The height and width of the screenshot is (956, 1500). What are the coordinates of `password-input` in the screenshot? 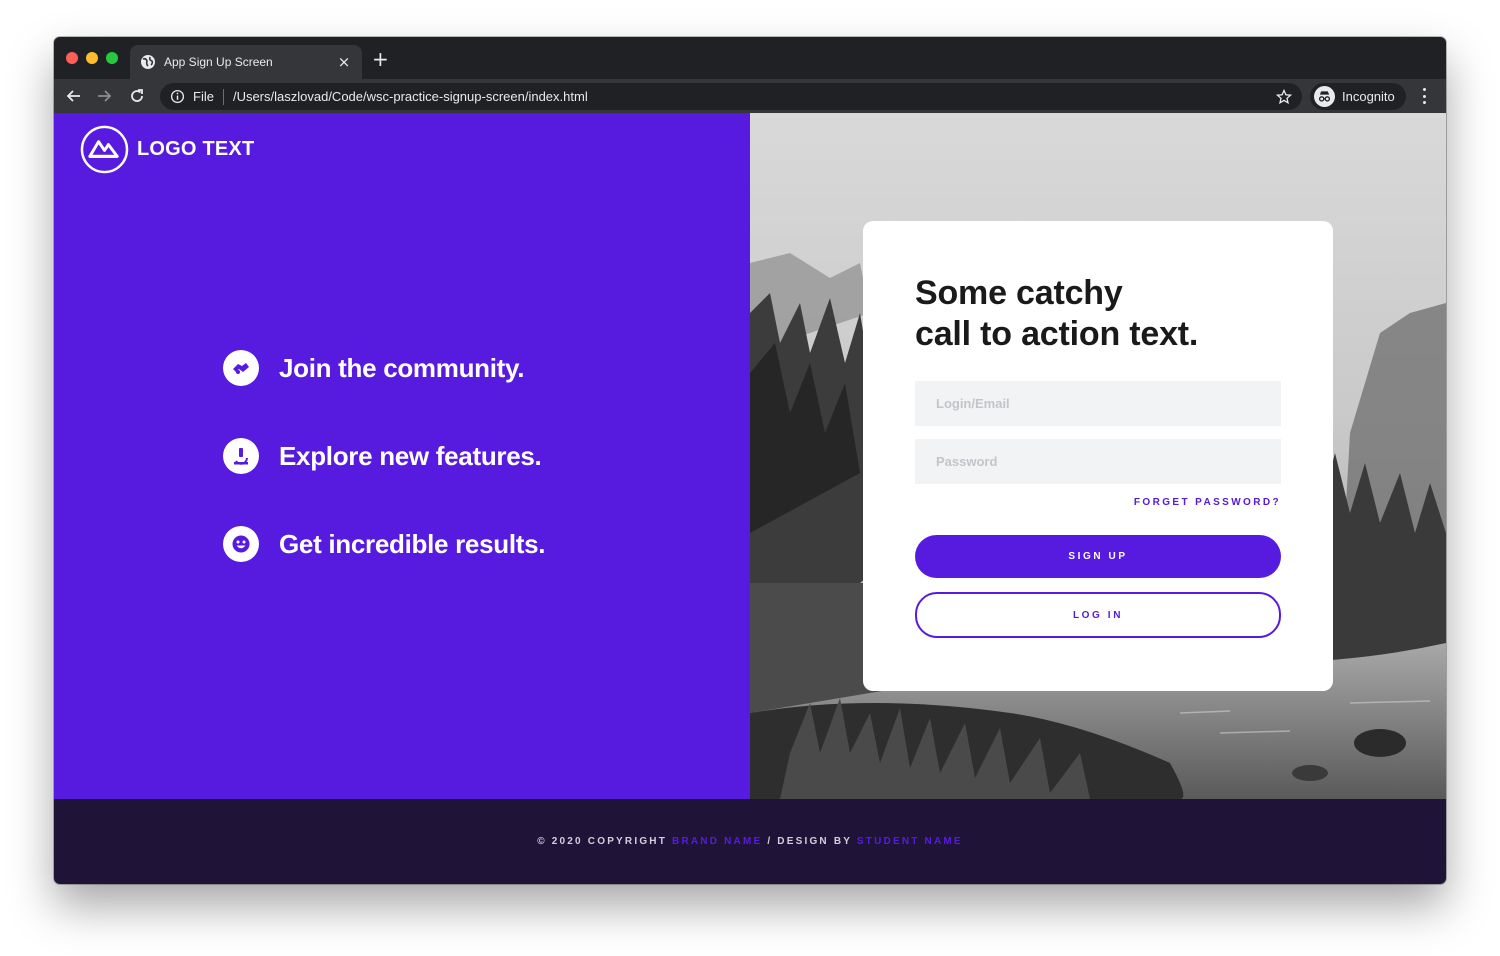 It's located at (1098, 461).